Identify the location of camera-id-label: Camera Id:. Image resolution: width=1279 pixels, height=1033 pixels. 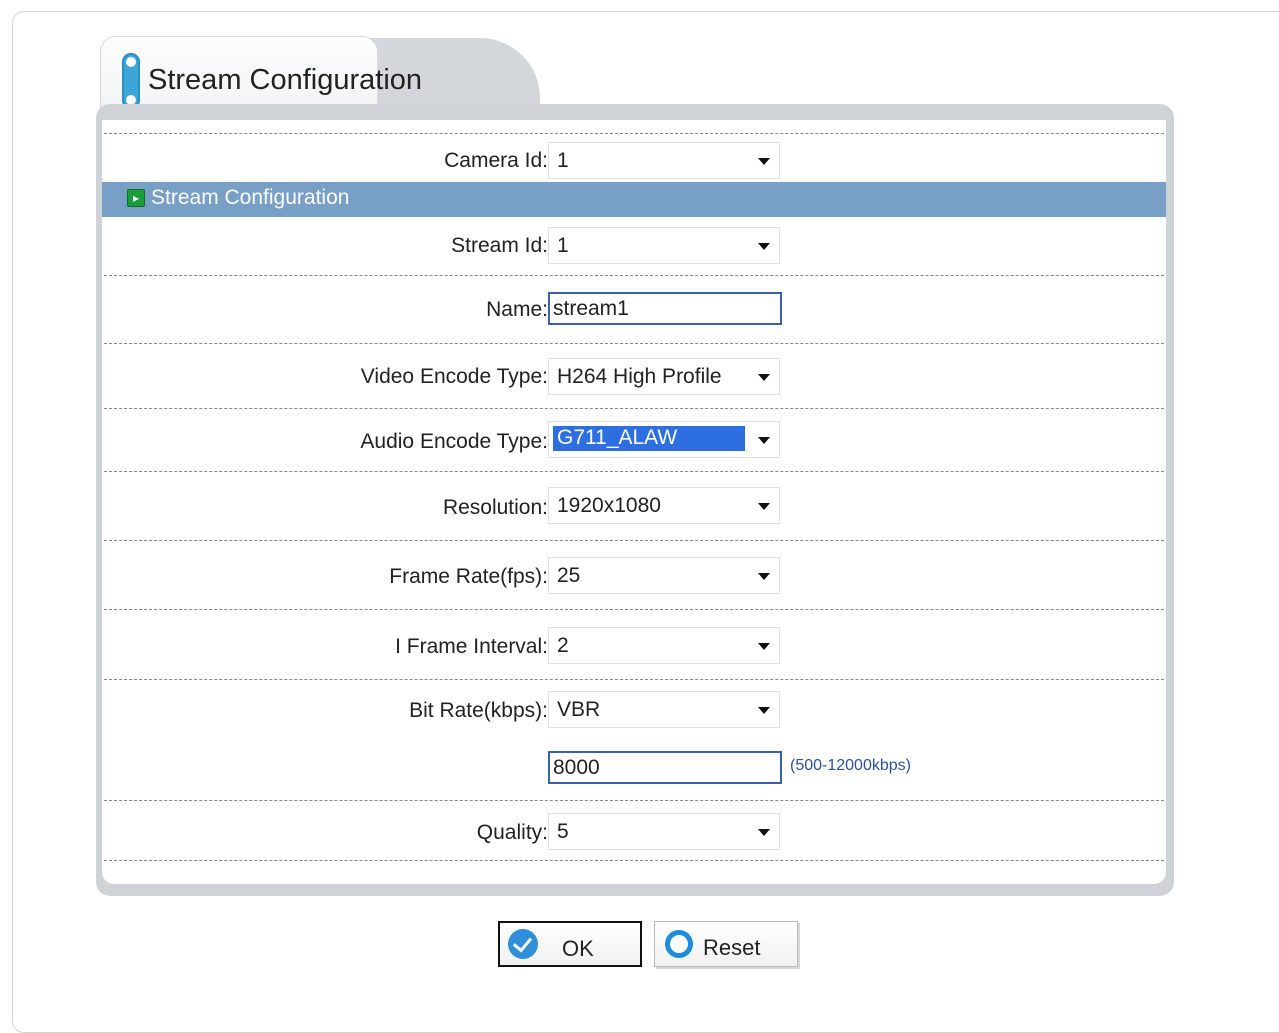
(496, 160).